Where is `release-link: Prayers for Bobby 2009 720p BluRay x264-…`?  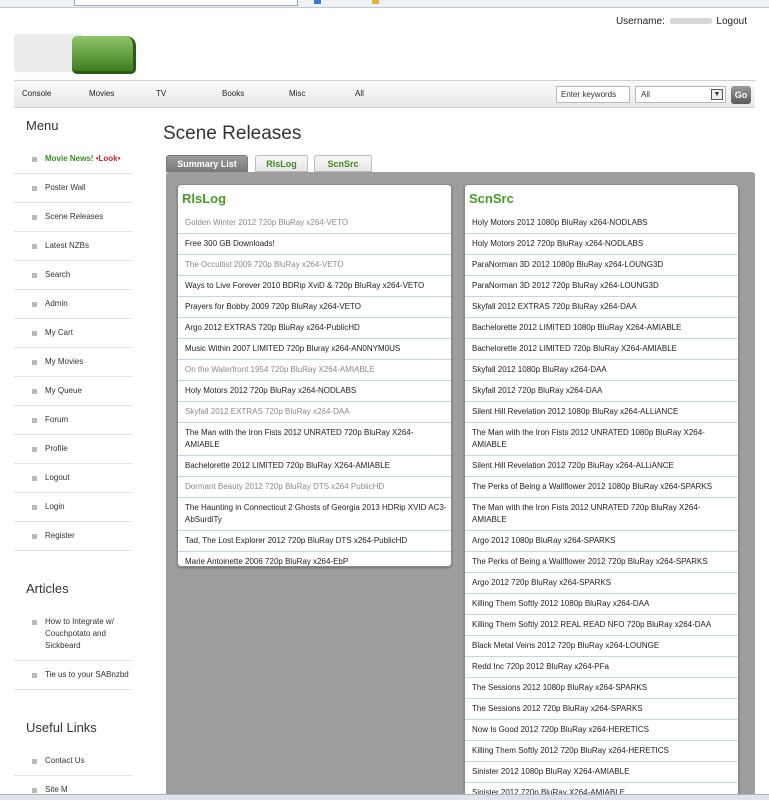 release-link: Prayers for Bobby 2009 720p BluRay x264-… is located at coordinates (314, 307).